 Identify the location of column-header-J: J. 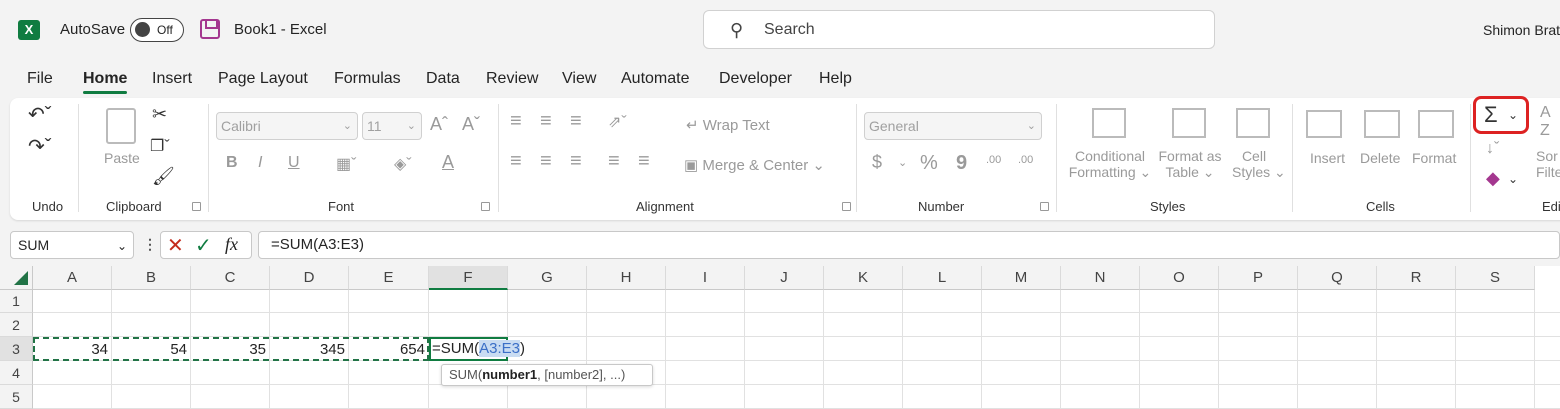
(784, 278).